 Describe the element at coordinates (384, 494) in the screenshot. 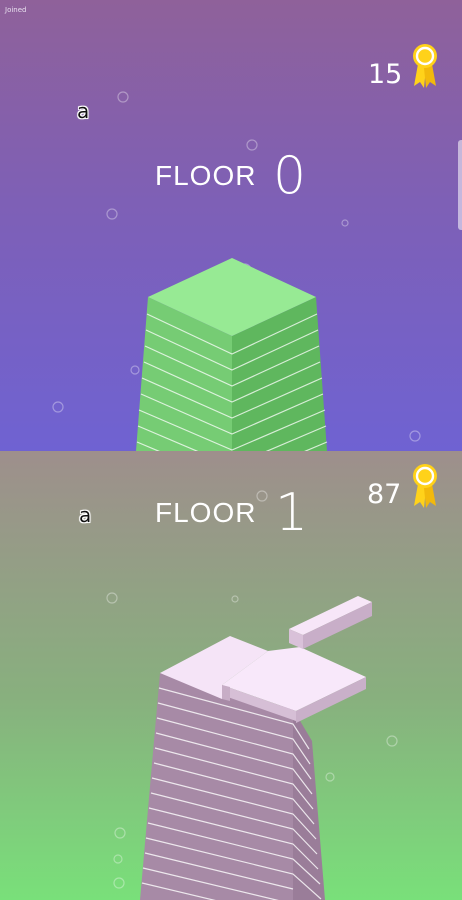

I see `best-score: 87` at that location.